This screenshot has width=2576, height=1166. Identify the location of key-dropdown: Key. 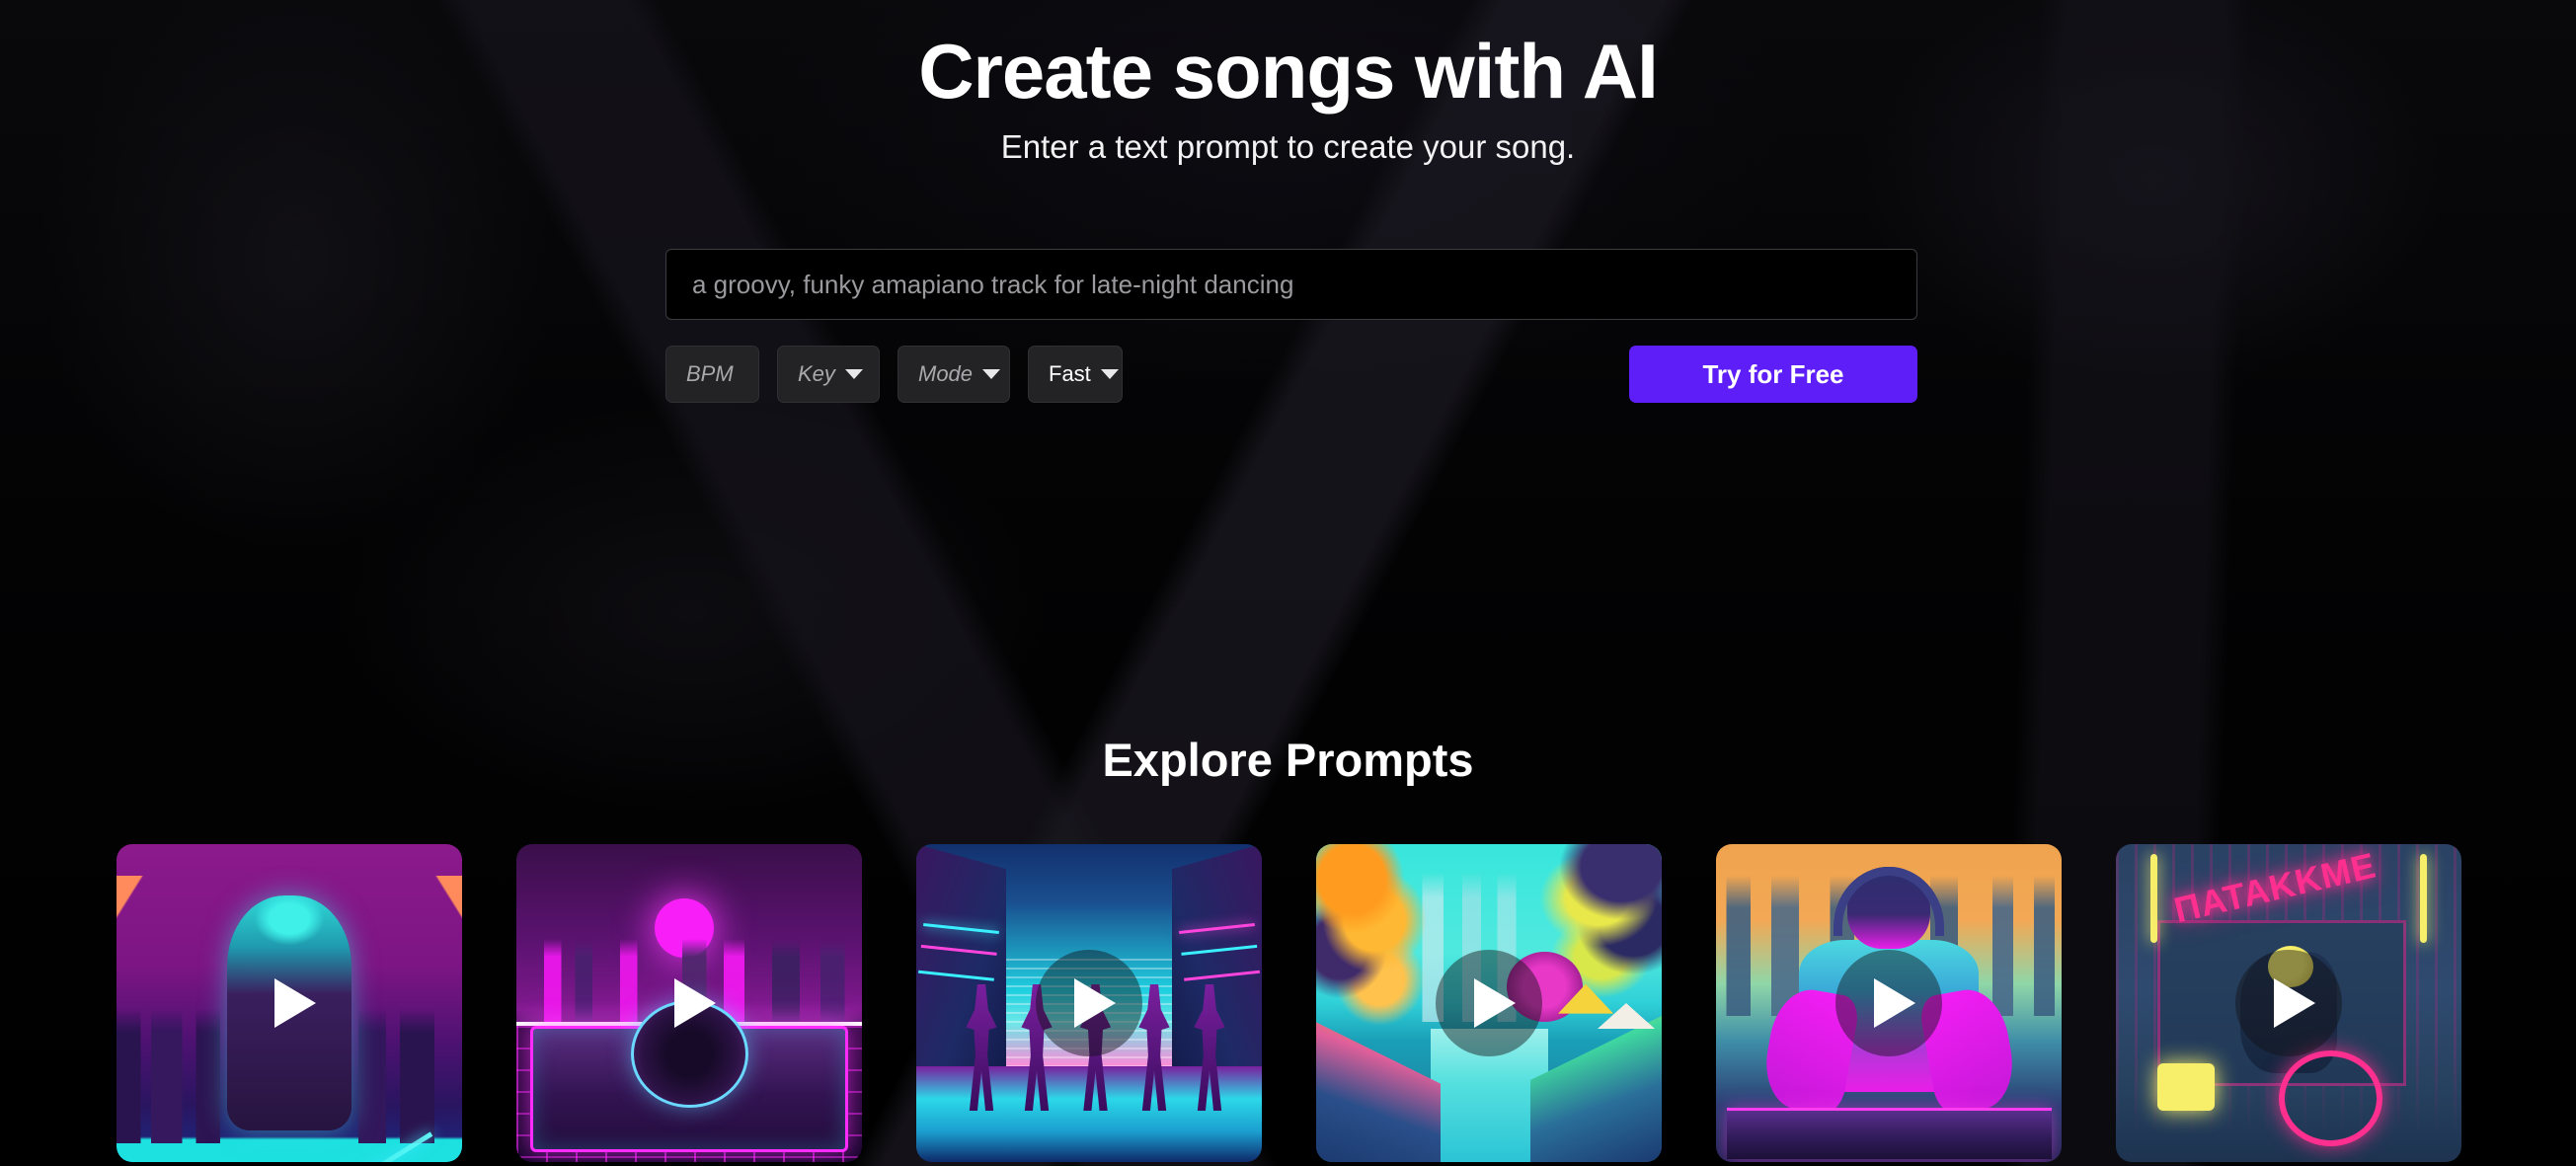
(828, 374).